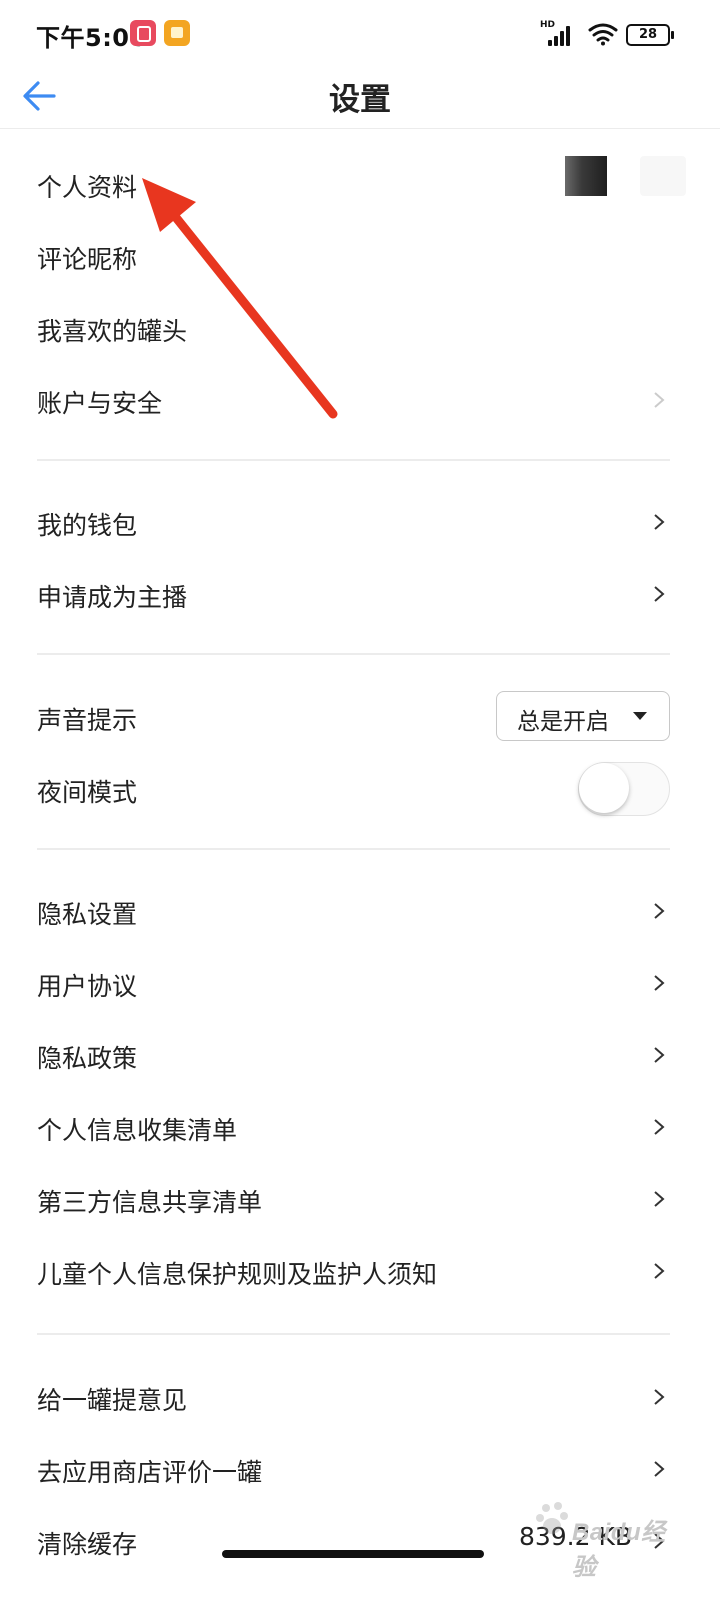 The width and height of the screenshot is (720, 1600). What do you see at coordinates (87, 259) in the screenshot?
I see `settings-item-label: 评论昵称` at bounding box center [87, 259].